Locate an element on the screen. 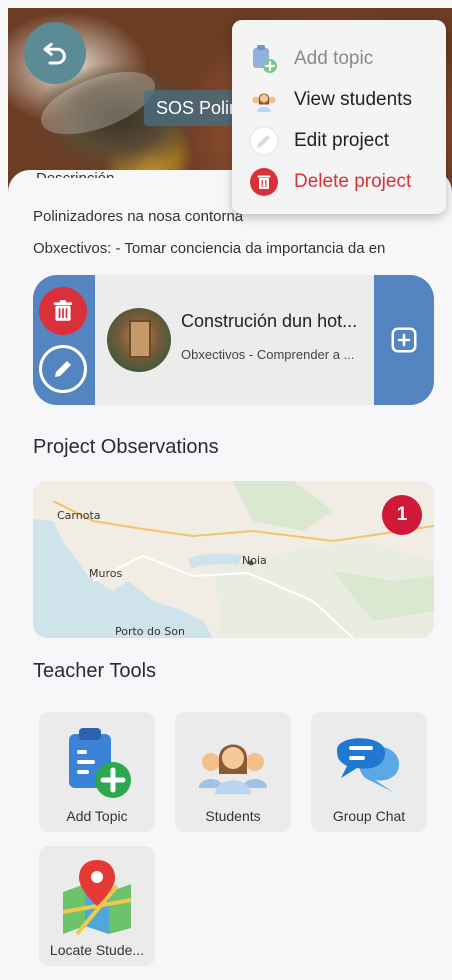  observation-count-badge: 1 is located at coordinates (402, 515).